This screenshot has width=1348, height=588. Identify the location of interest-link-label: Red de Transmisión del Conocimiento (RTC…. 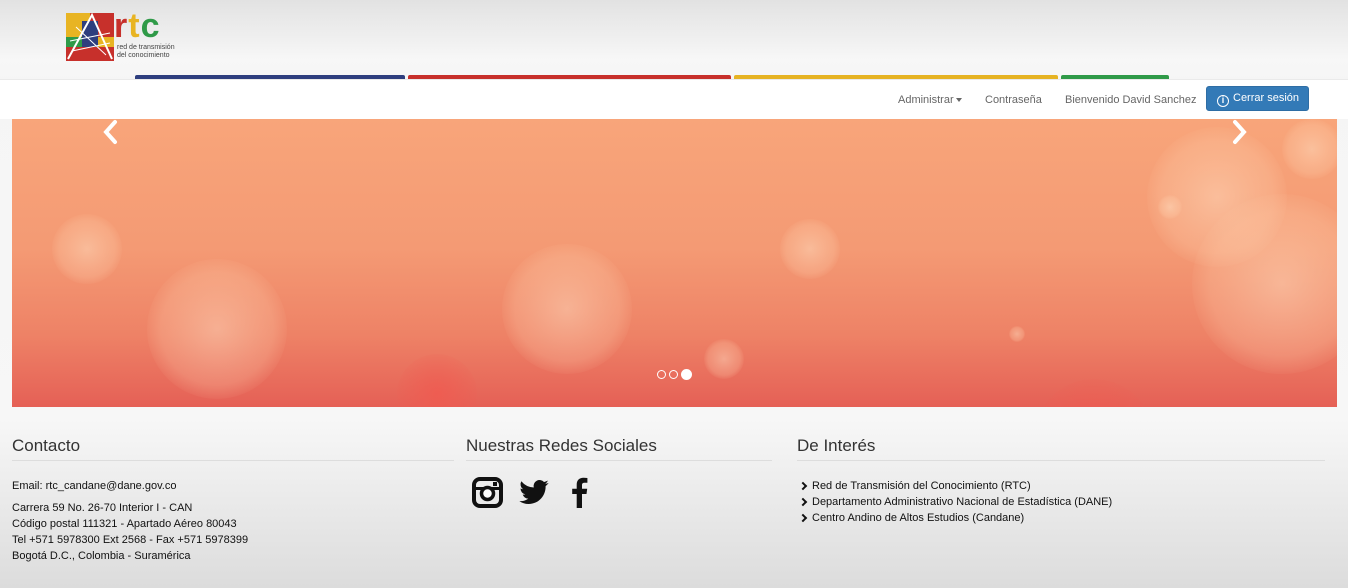
(921, 486).